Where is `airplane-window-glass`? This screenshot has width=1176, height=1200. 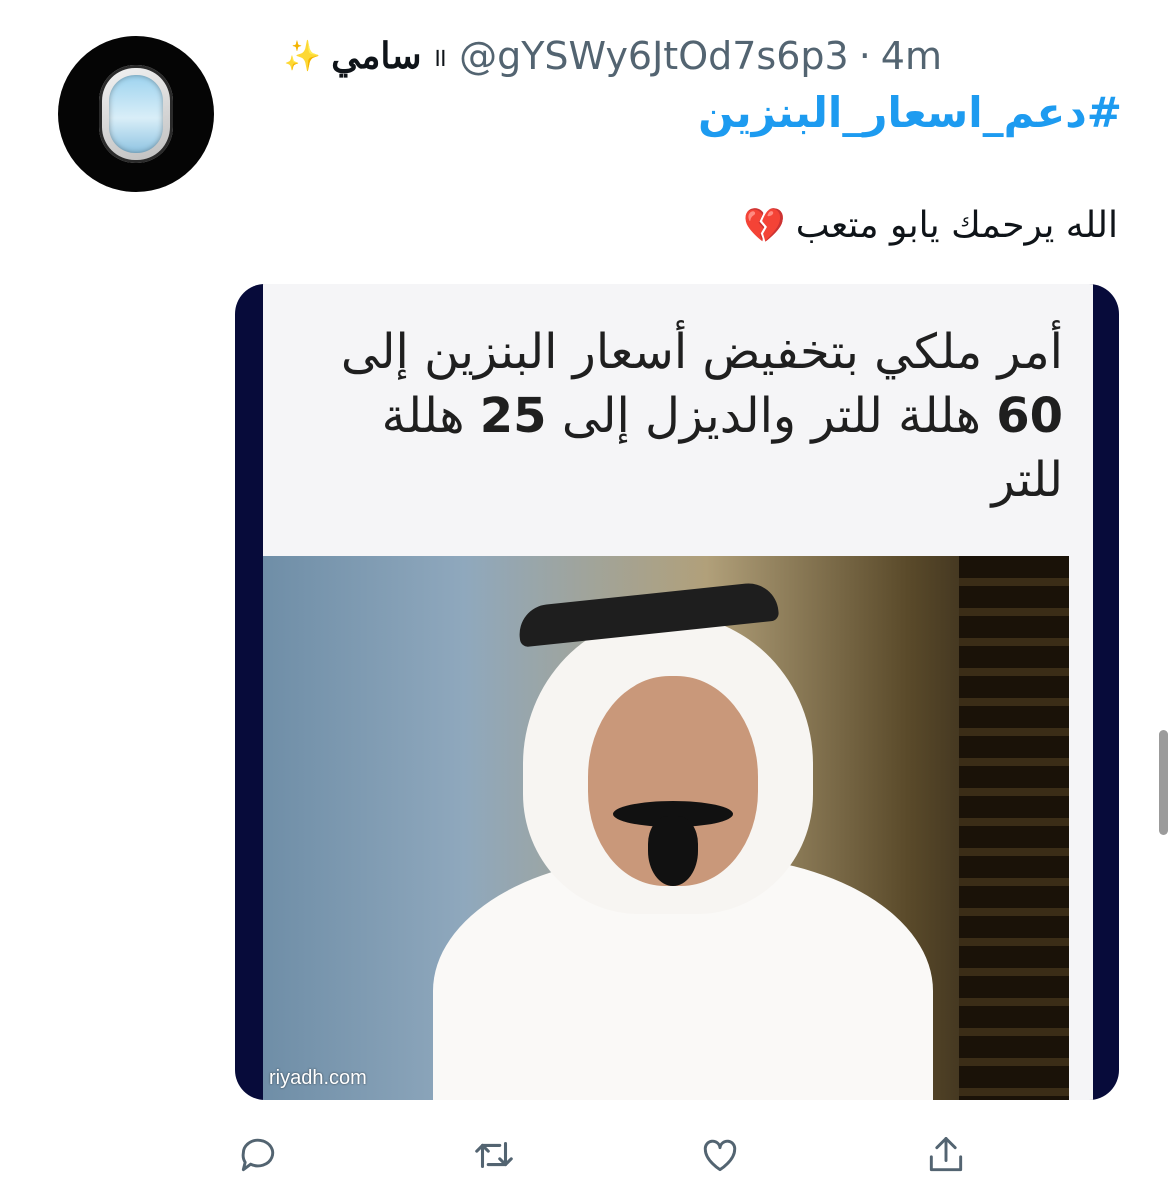
airplane-window-glass is located at coordinates (136, 114).